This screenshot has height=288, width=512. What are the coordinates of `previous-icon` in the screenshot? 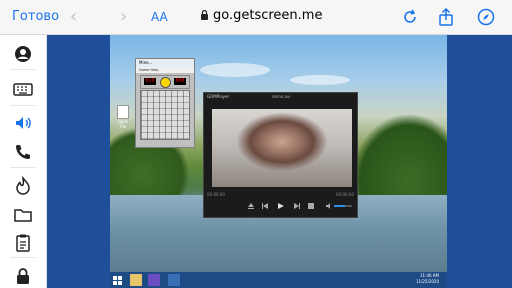 It's located at (265, 206).